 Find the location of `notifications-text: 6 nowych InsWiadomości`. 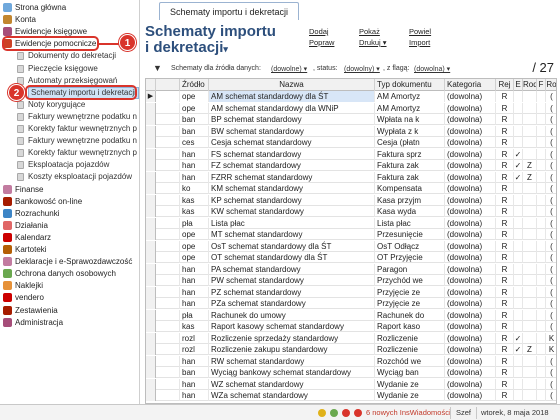

notifications-text: 6 nowych InsWiadomości is located at coordinates (408, 412).